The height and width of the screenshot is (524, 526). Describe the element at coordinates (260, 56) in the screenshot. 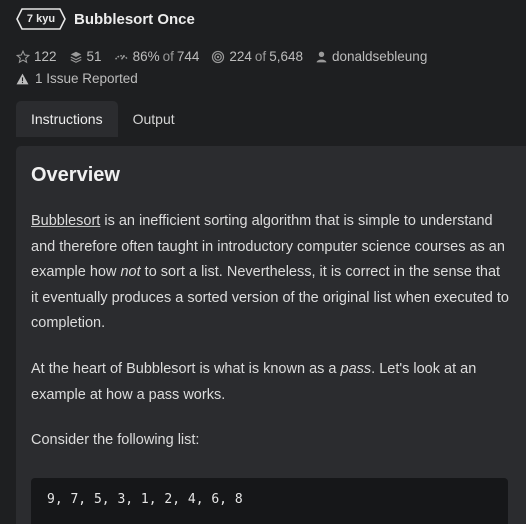

I see `completed-of: of` at that location.